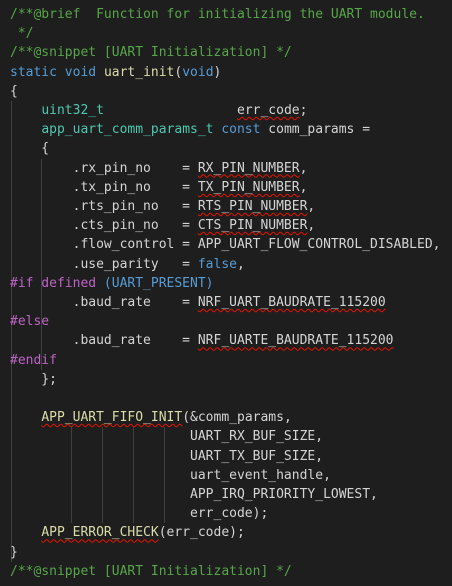  I want to click on code-line: .tx_pin_no = TX_PIN_NUMBER,, so click(159, 187).